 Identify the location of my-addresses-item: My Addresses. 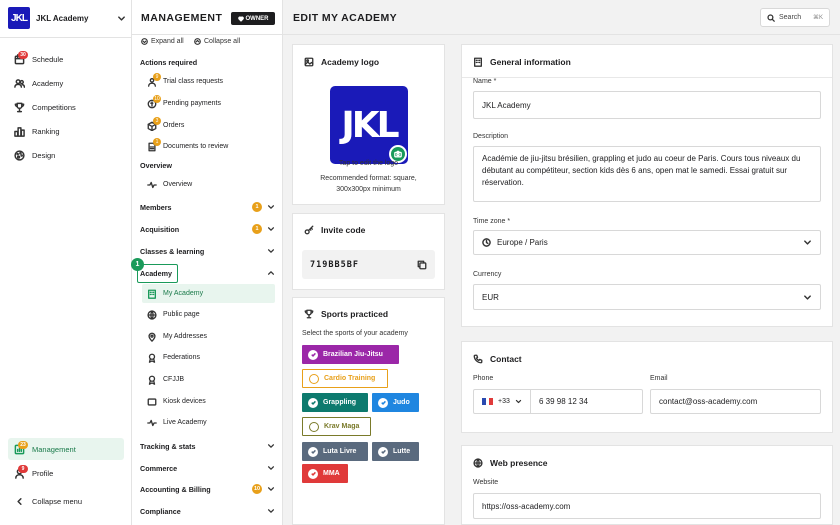
(208, 336).